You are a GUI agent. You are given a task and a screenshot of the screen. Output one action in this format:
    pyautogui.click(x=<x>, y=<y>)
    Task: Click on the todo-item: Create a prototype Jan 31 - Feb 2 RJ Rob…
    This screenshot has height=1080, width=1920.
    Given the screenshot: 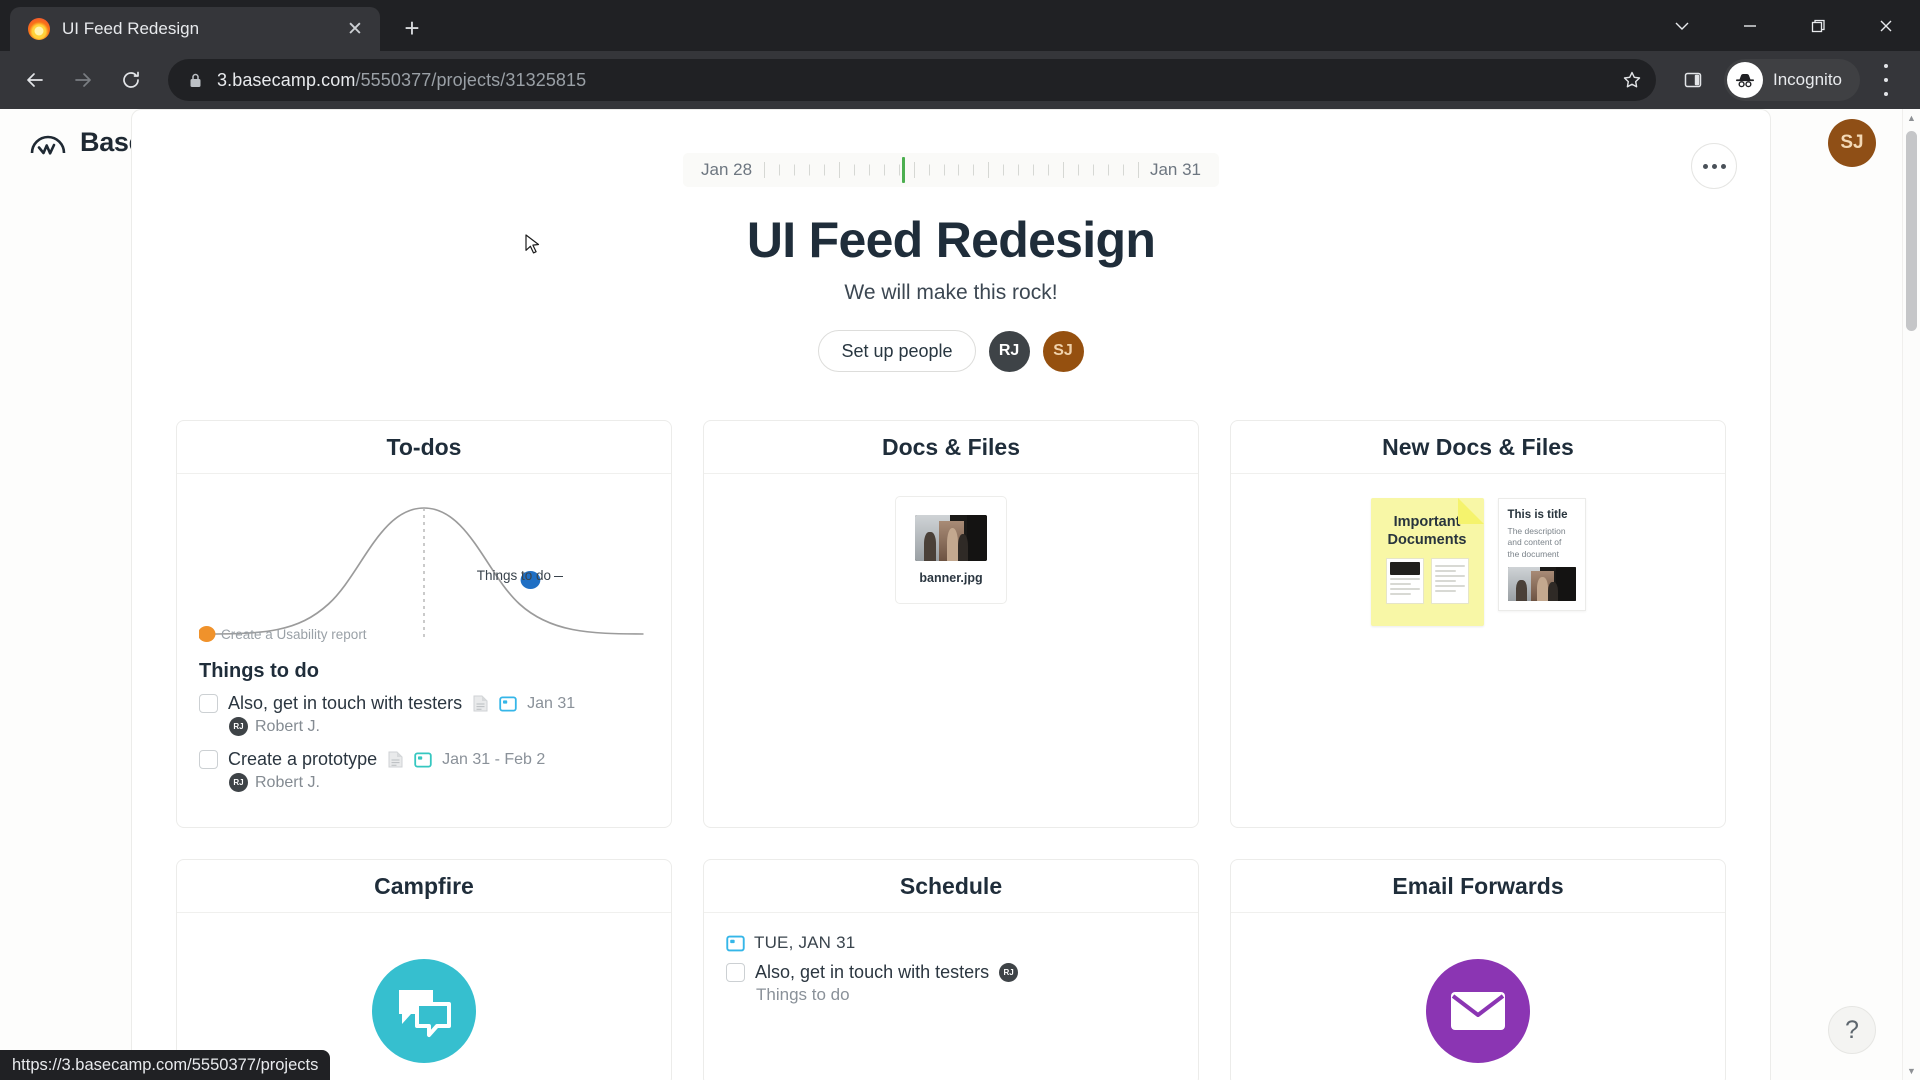 What is the action you would take?
    pyautogui.click(x=424, y=770)
    